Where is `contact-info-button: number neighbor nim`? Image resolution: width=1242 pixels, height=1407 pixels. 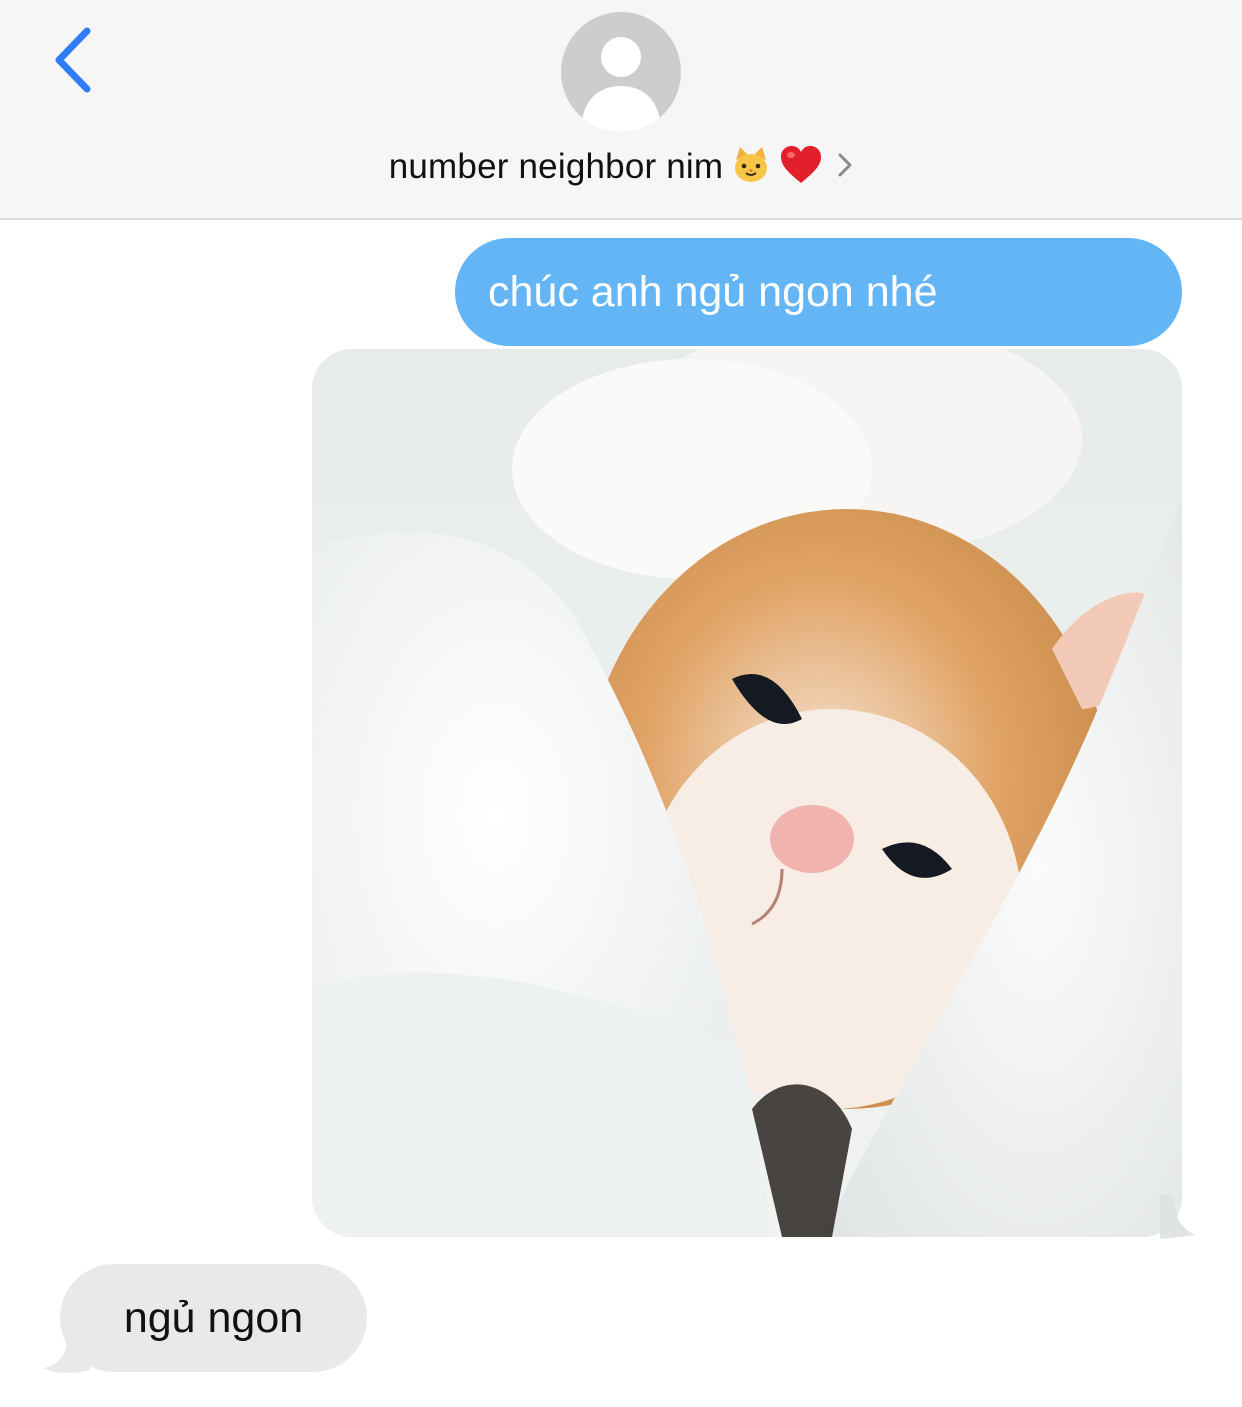 contact-info-button: number neighbor nim is located at coordinates (621, 167).